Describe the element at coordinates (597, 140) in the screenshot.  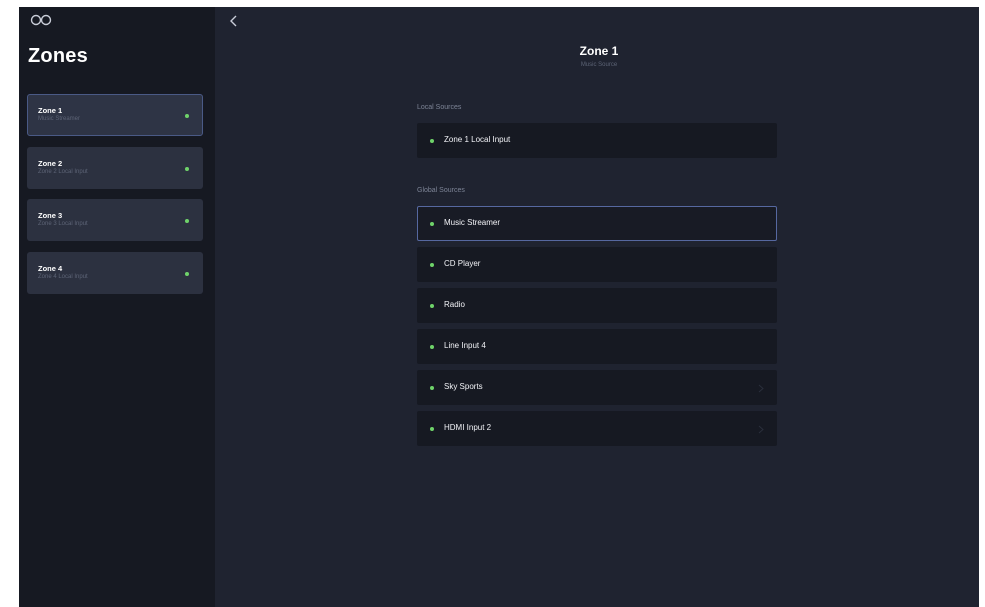
I see `source-row-zone-1-local-input: Zone 1 Local Input` at that location.